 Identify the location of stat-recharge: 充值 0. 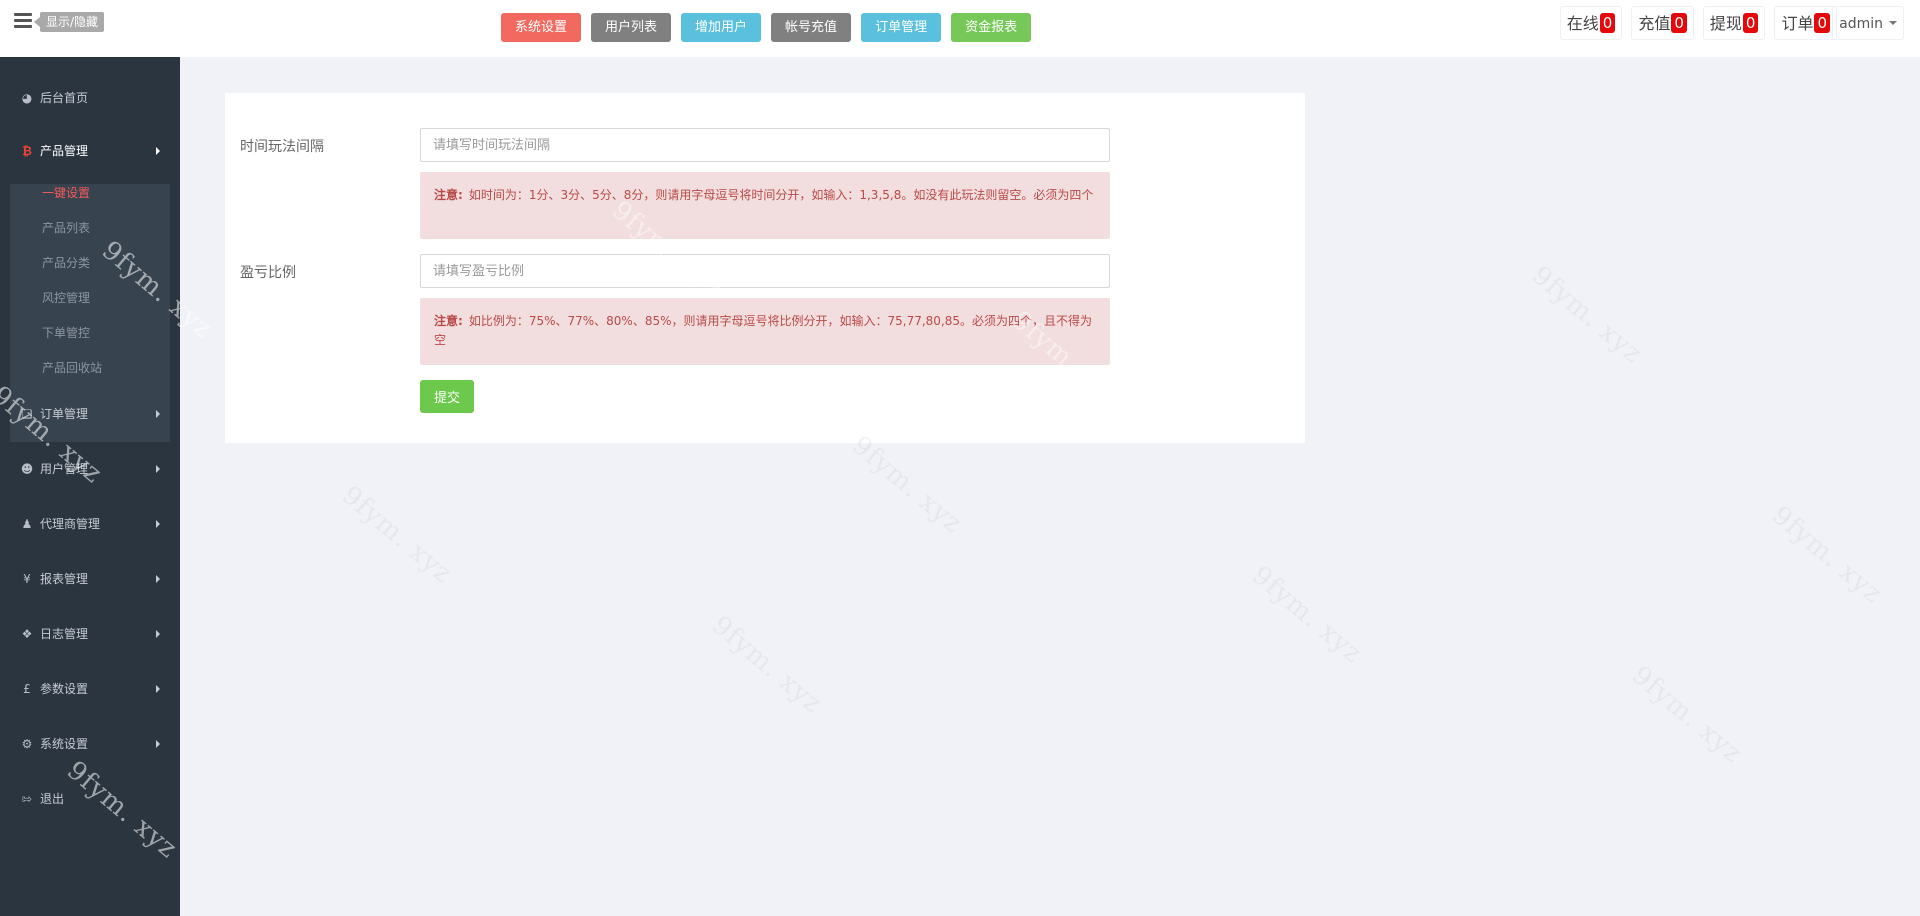
(1662, 23).